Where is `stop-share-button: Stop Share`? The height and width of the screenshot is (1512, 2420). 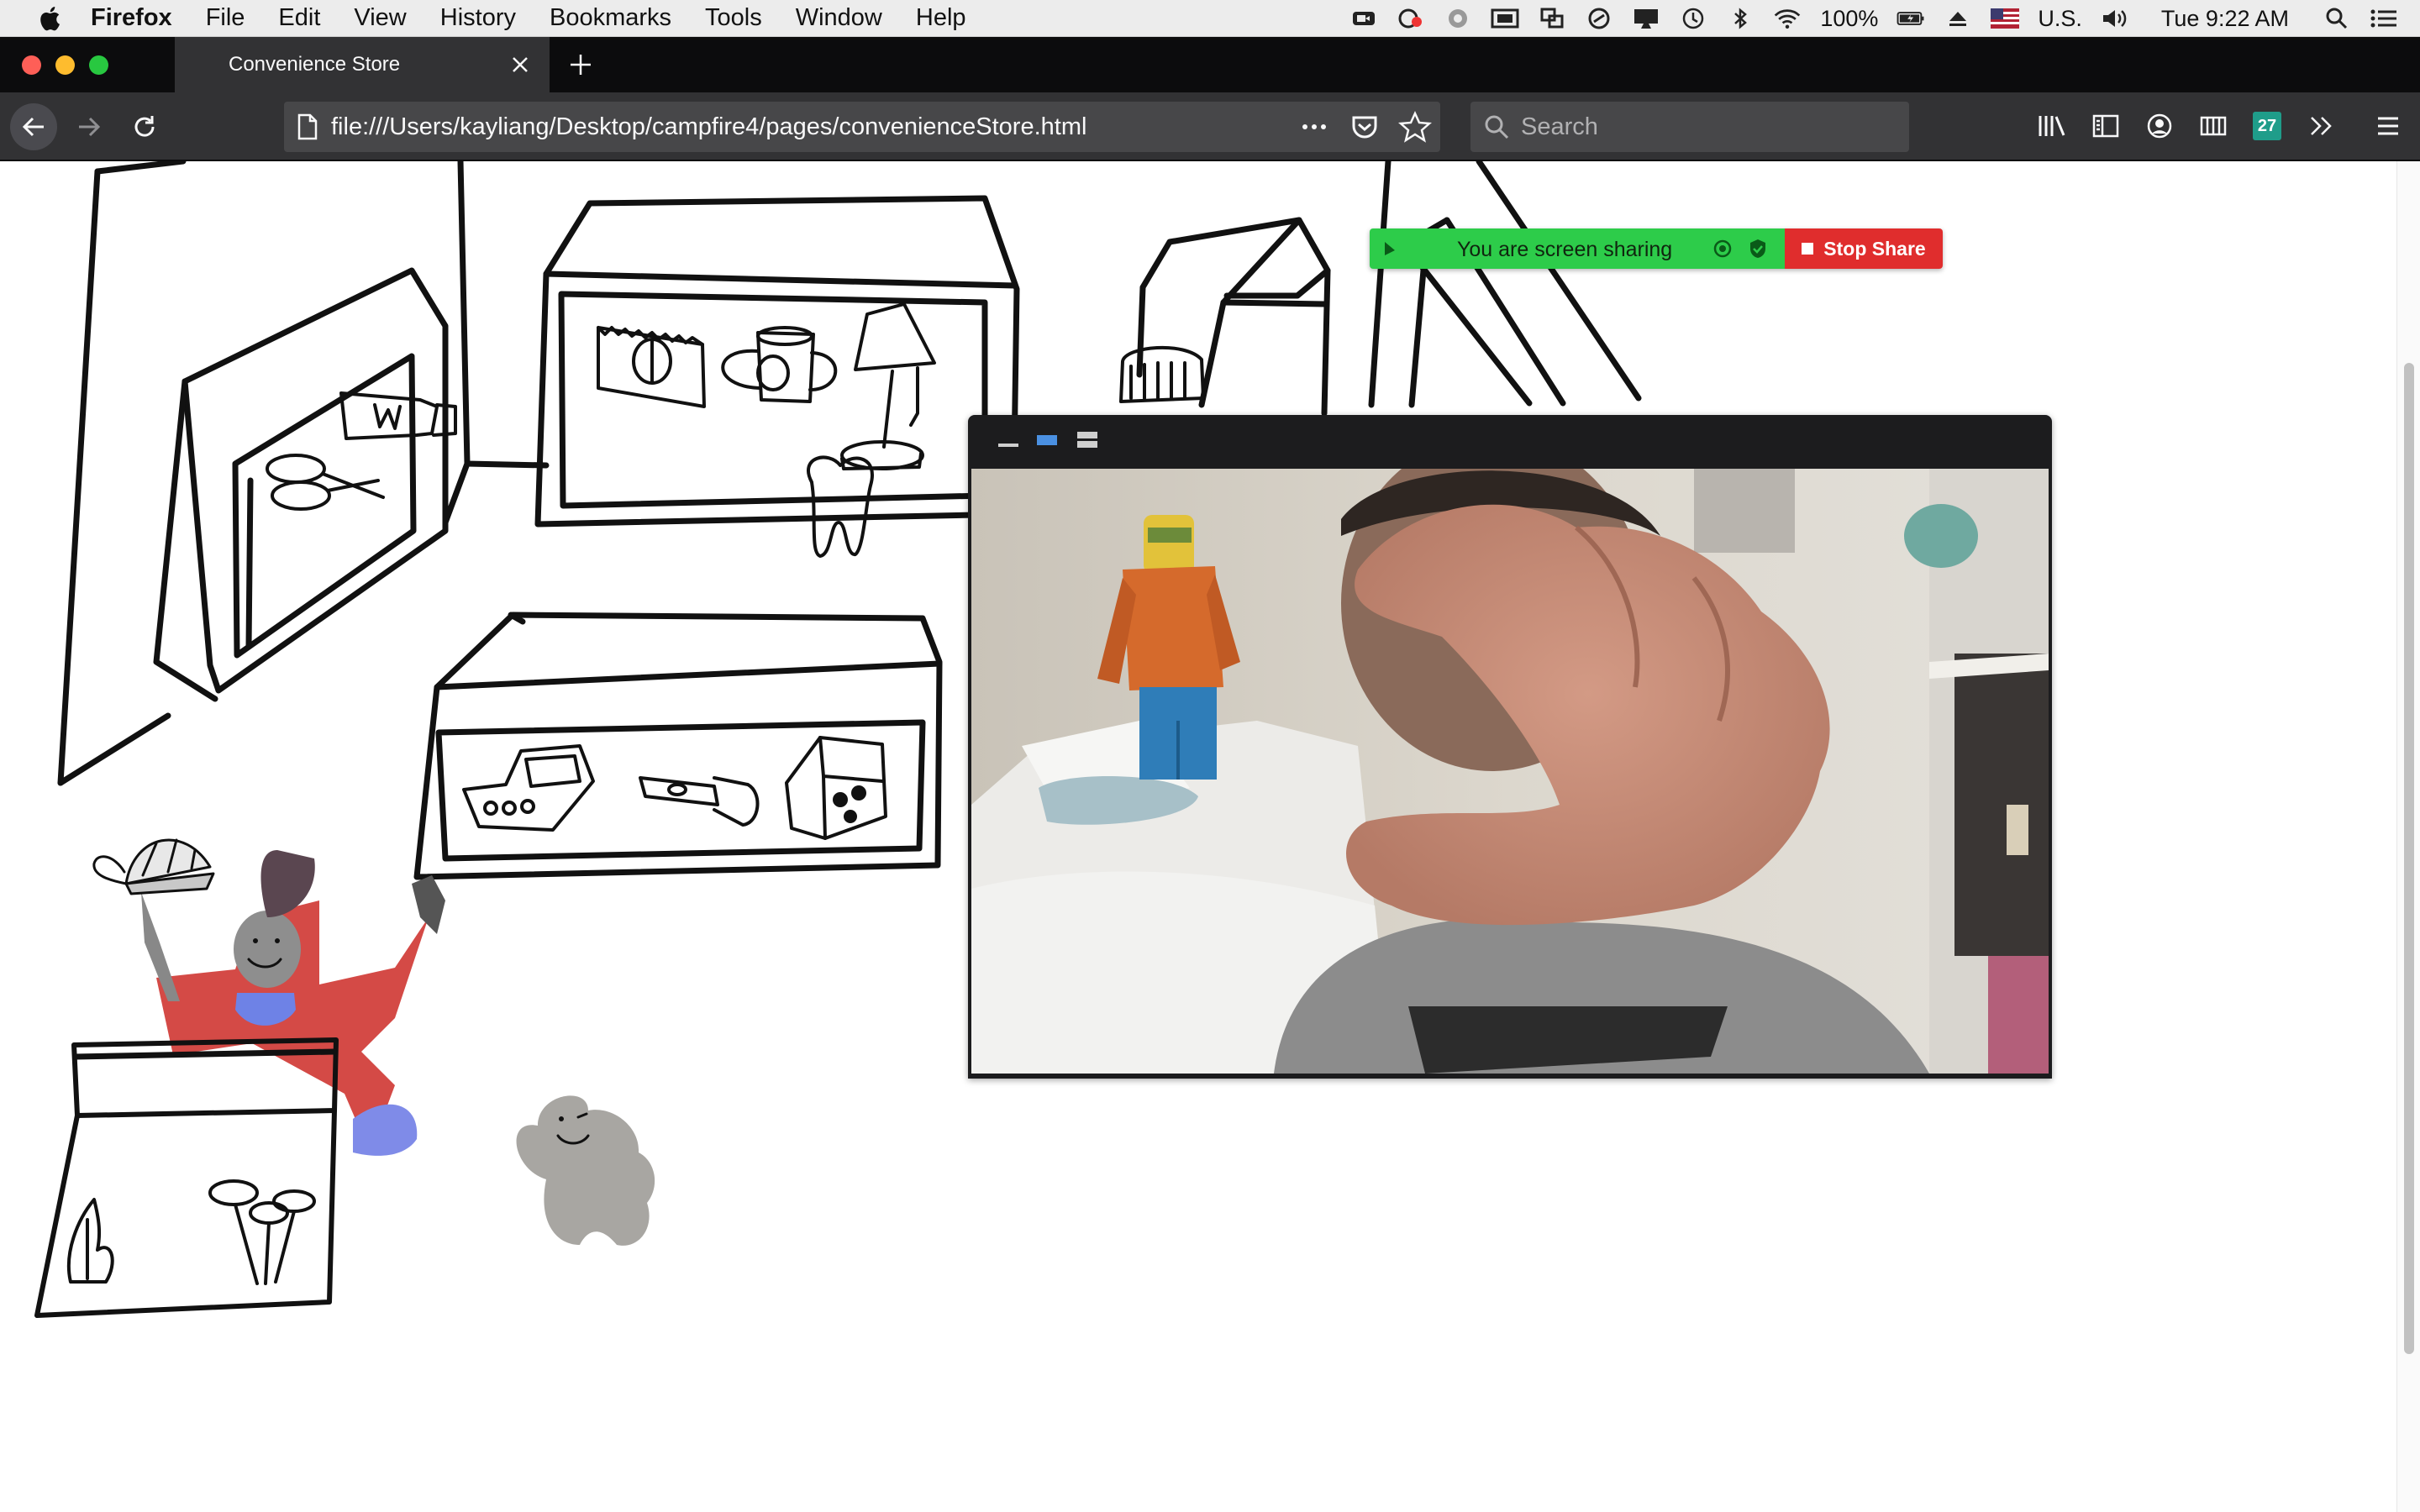
stop-share-button: Stop Share is located at coordinates (1864, 248).